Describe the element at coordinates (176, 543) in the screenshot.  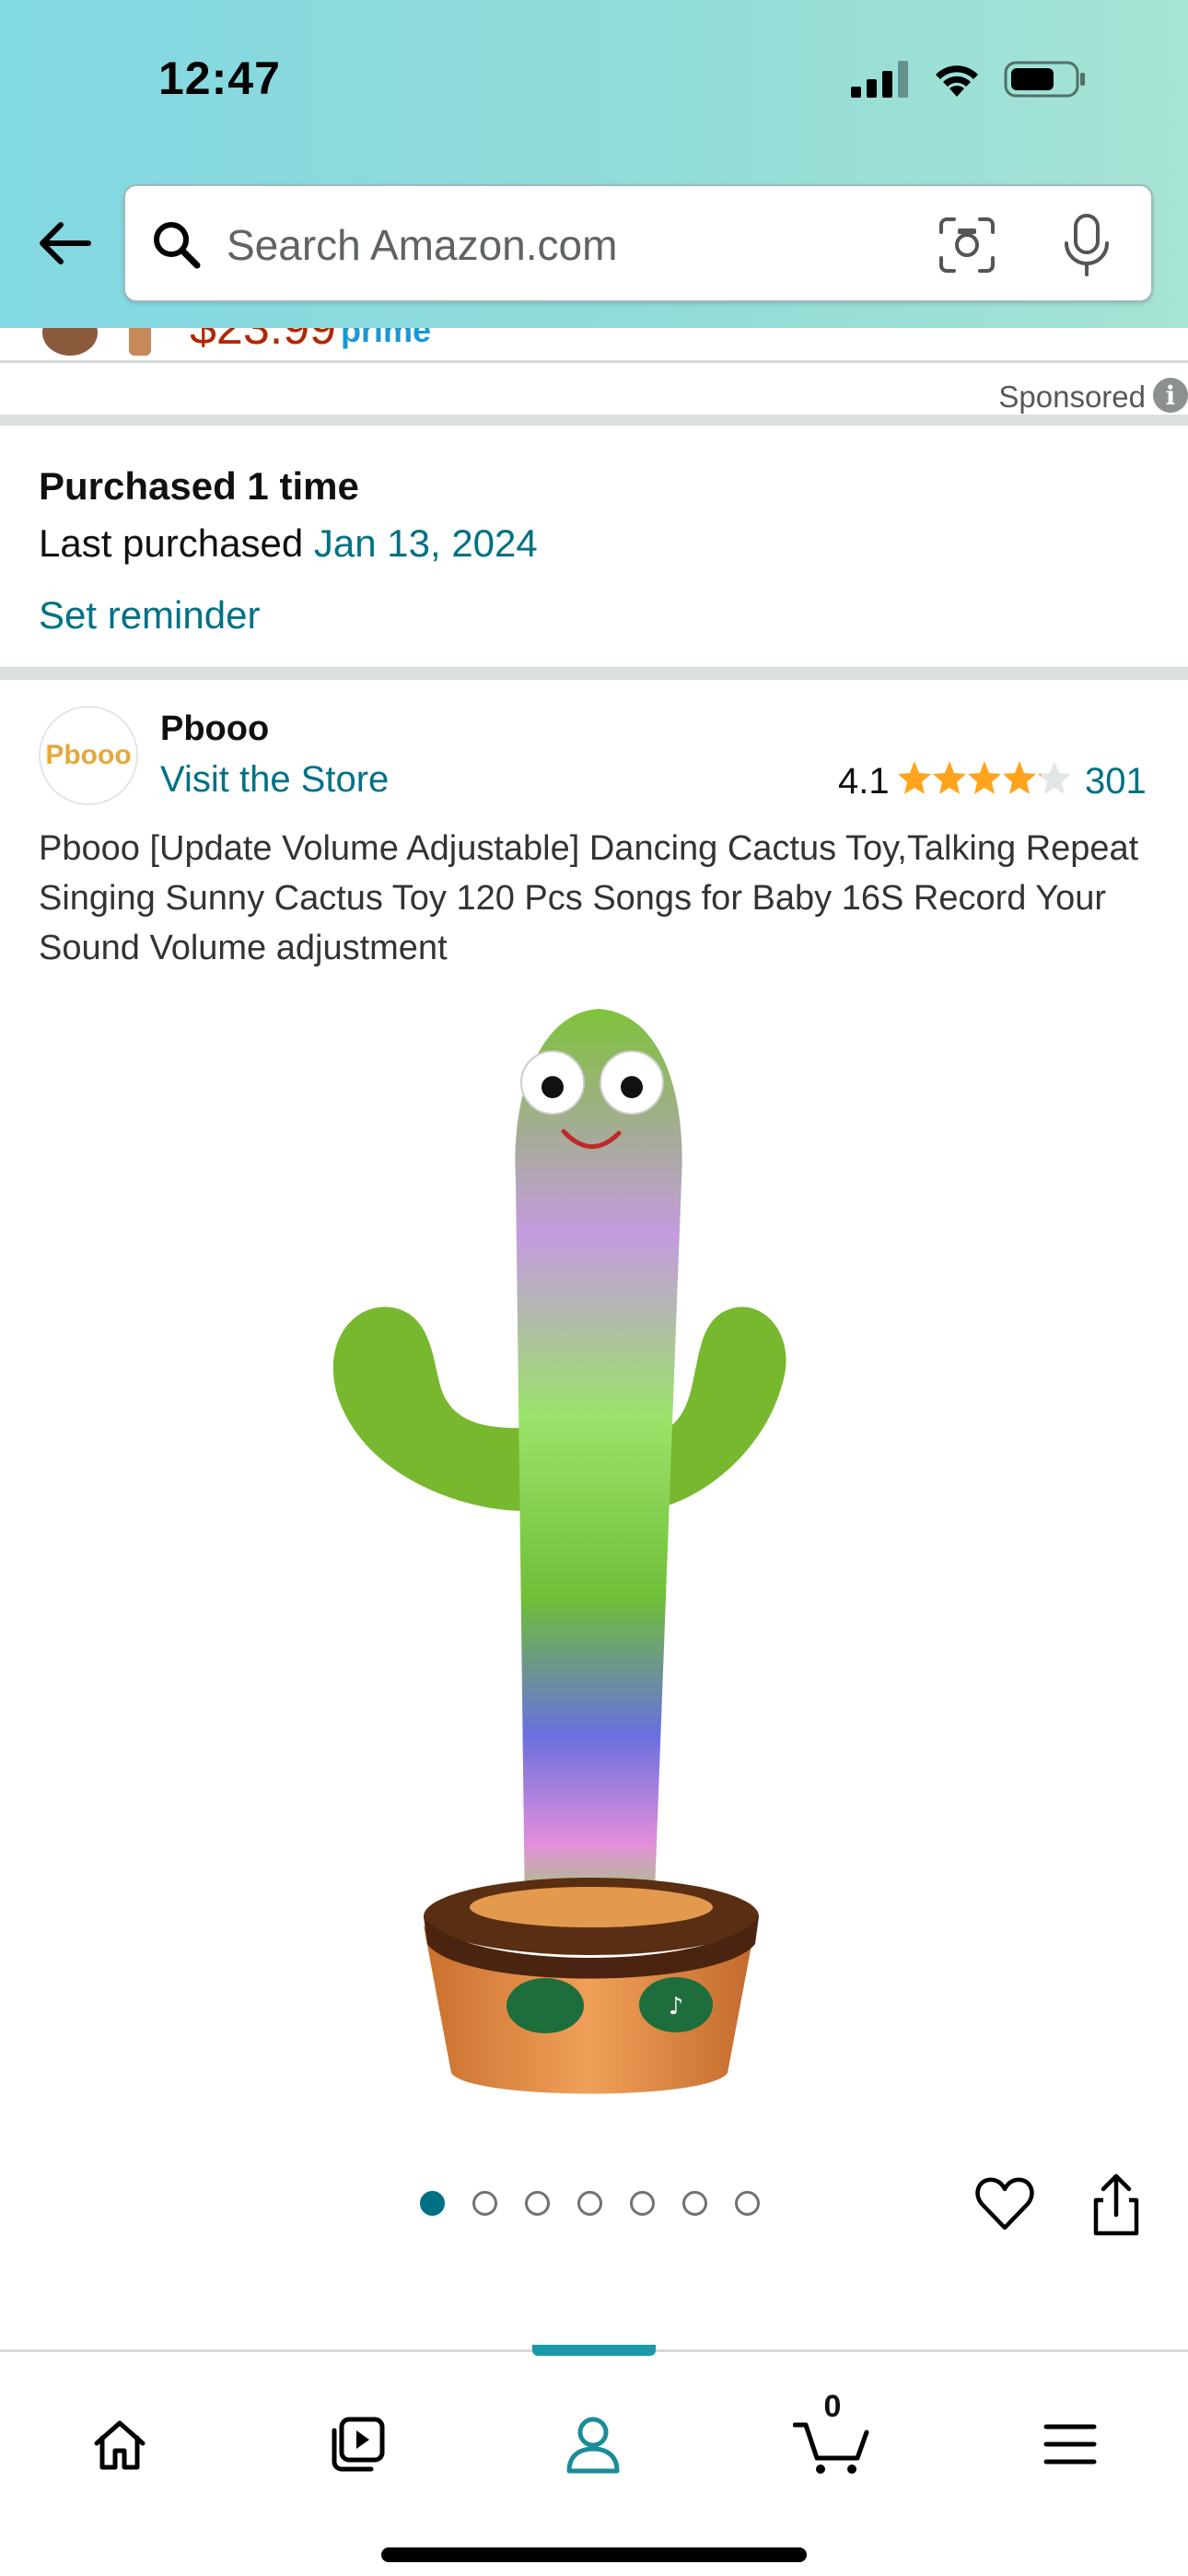
I see `last-purchased-label: Last purchased` at that location.